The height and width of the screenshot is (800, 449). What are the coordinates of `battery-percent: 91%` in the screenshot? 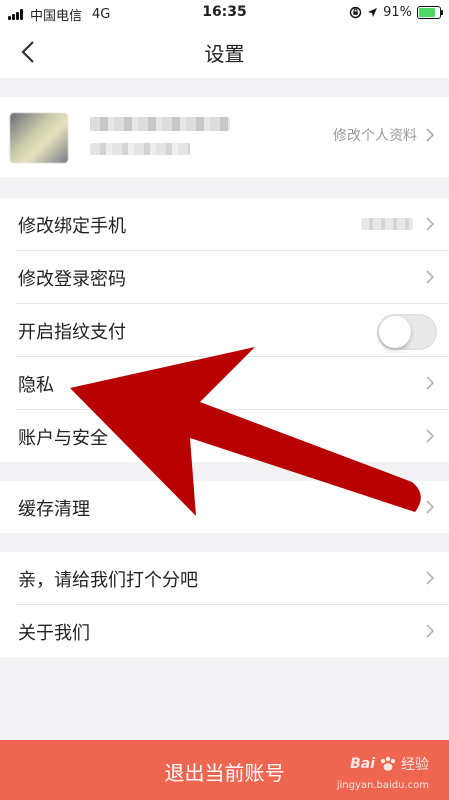 It's located at (397, 12).